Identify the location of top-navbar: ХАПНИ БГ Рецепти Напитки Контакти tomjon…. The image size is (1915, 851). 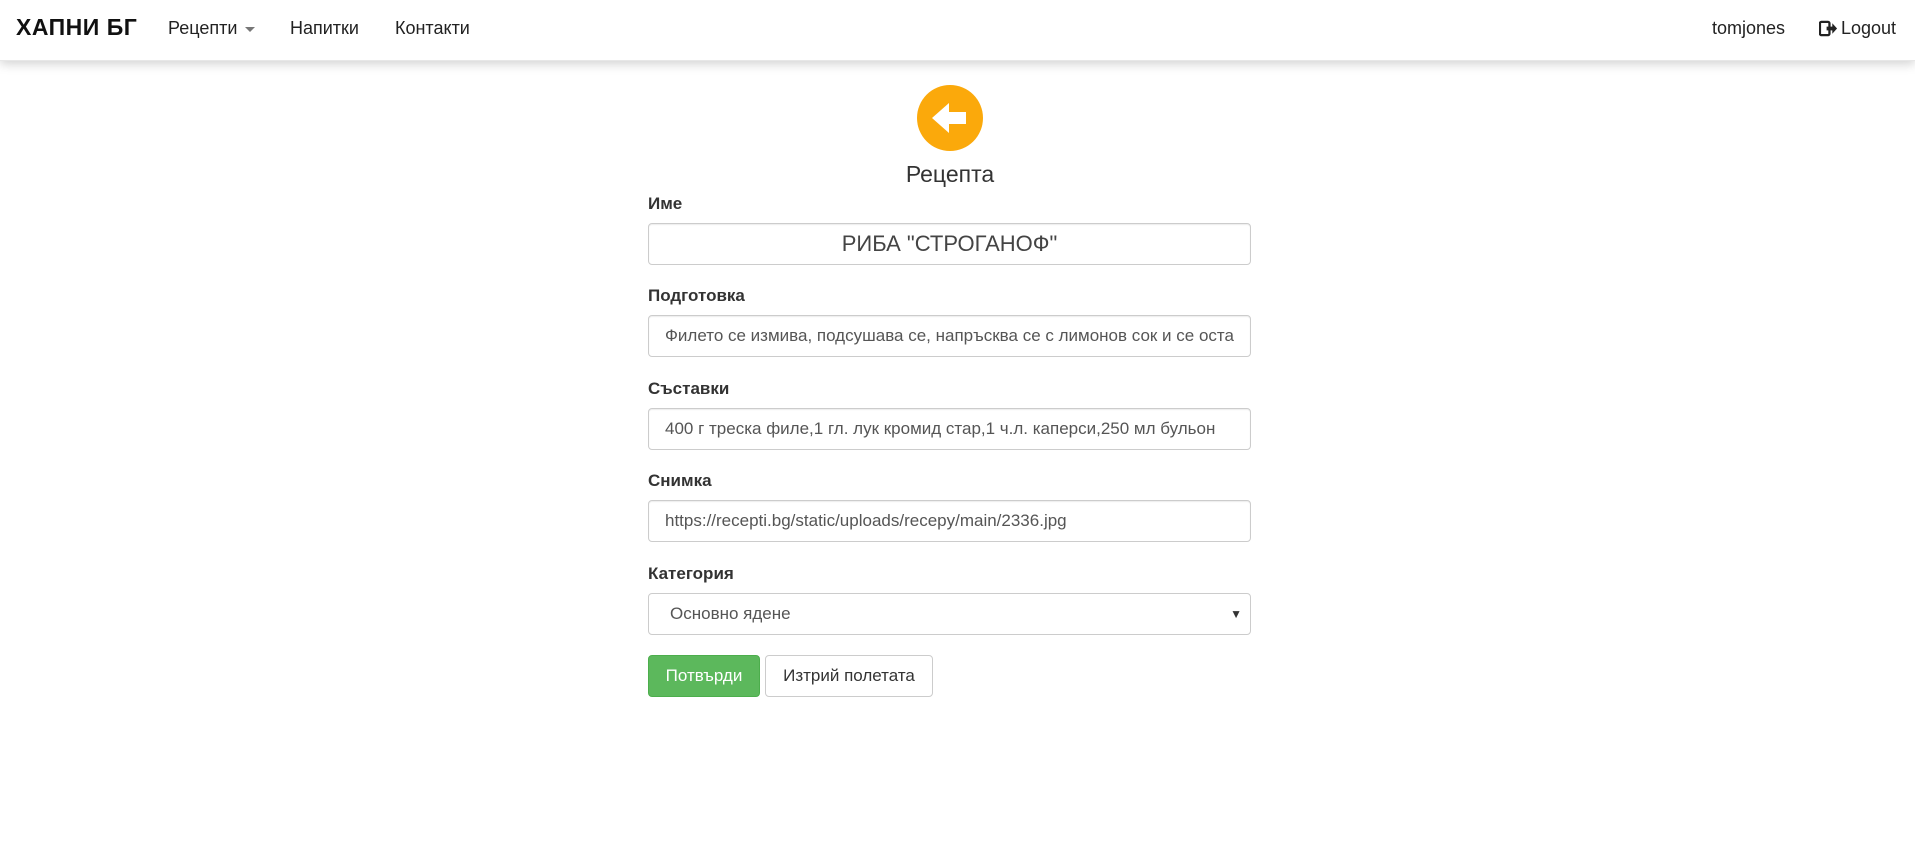
(957, 30).